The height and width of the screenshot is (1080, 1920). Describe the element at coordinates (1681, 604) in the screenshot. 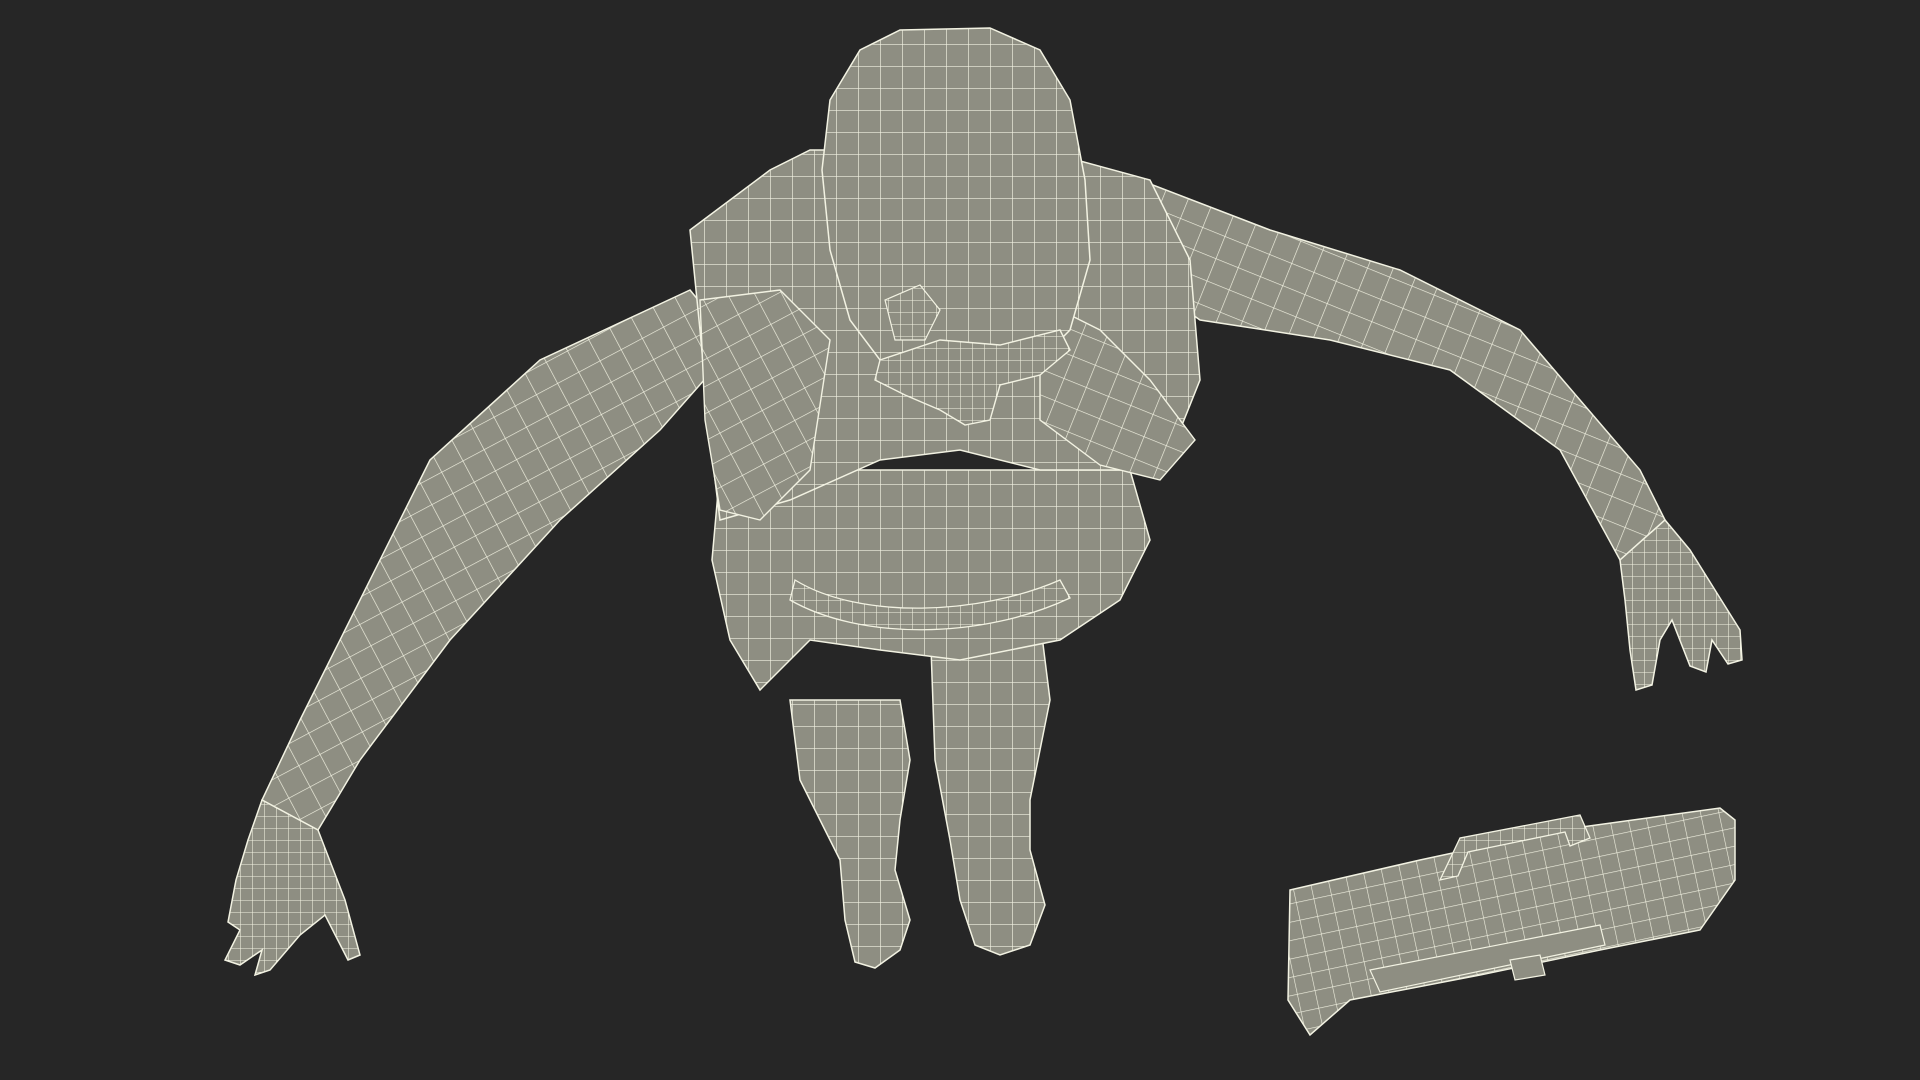

I see `right-hand` at that location.